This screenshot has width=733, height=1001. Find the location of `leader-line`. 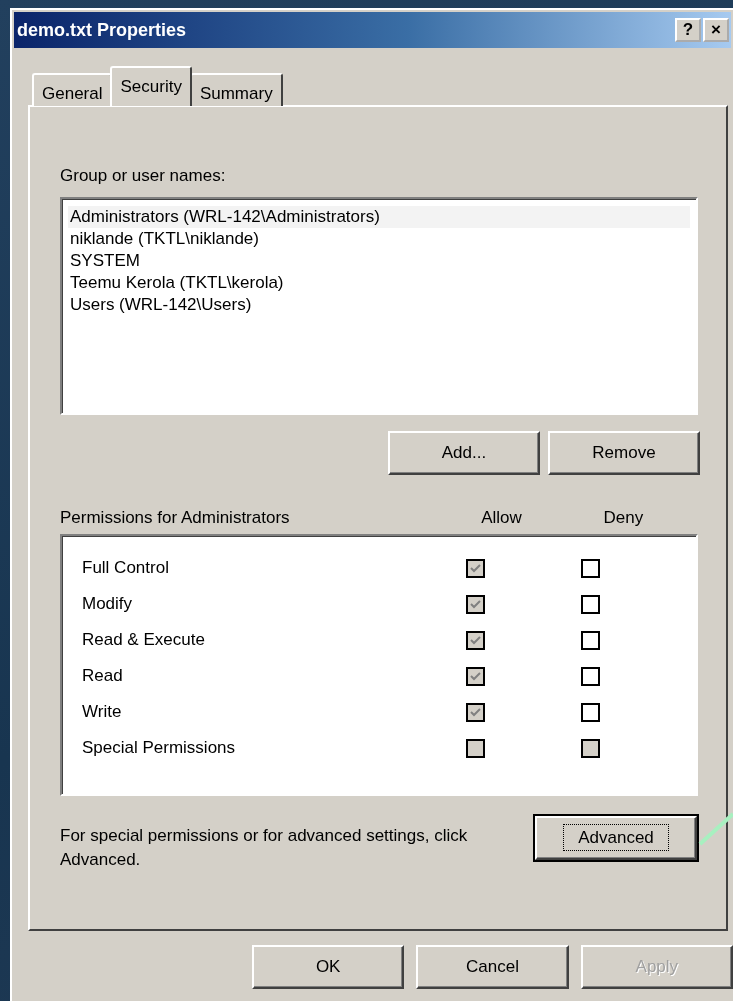

leader-line is located at coordinates (715, 829).